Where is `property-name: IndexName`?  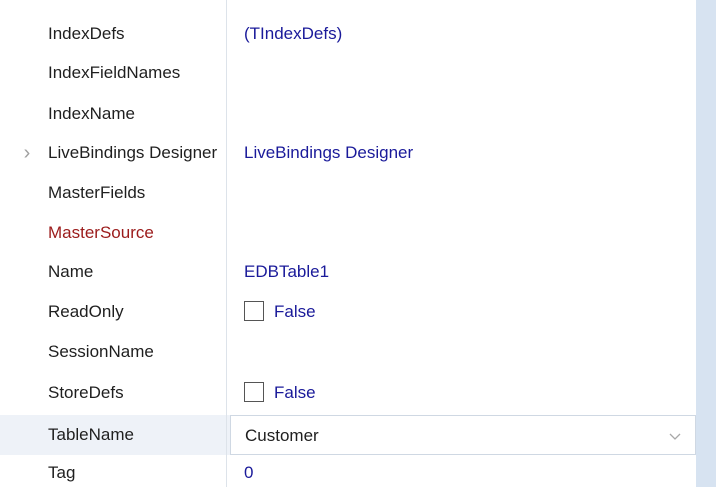
property-name: IndexName is located at coordinates (91, 113).